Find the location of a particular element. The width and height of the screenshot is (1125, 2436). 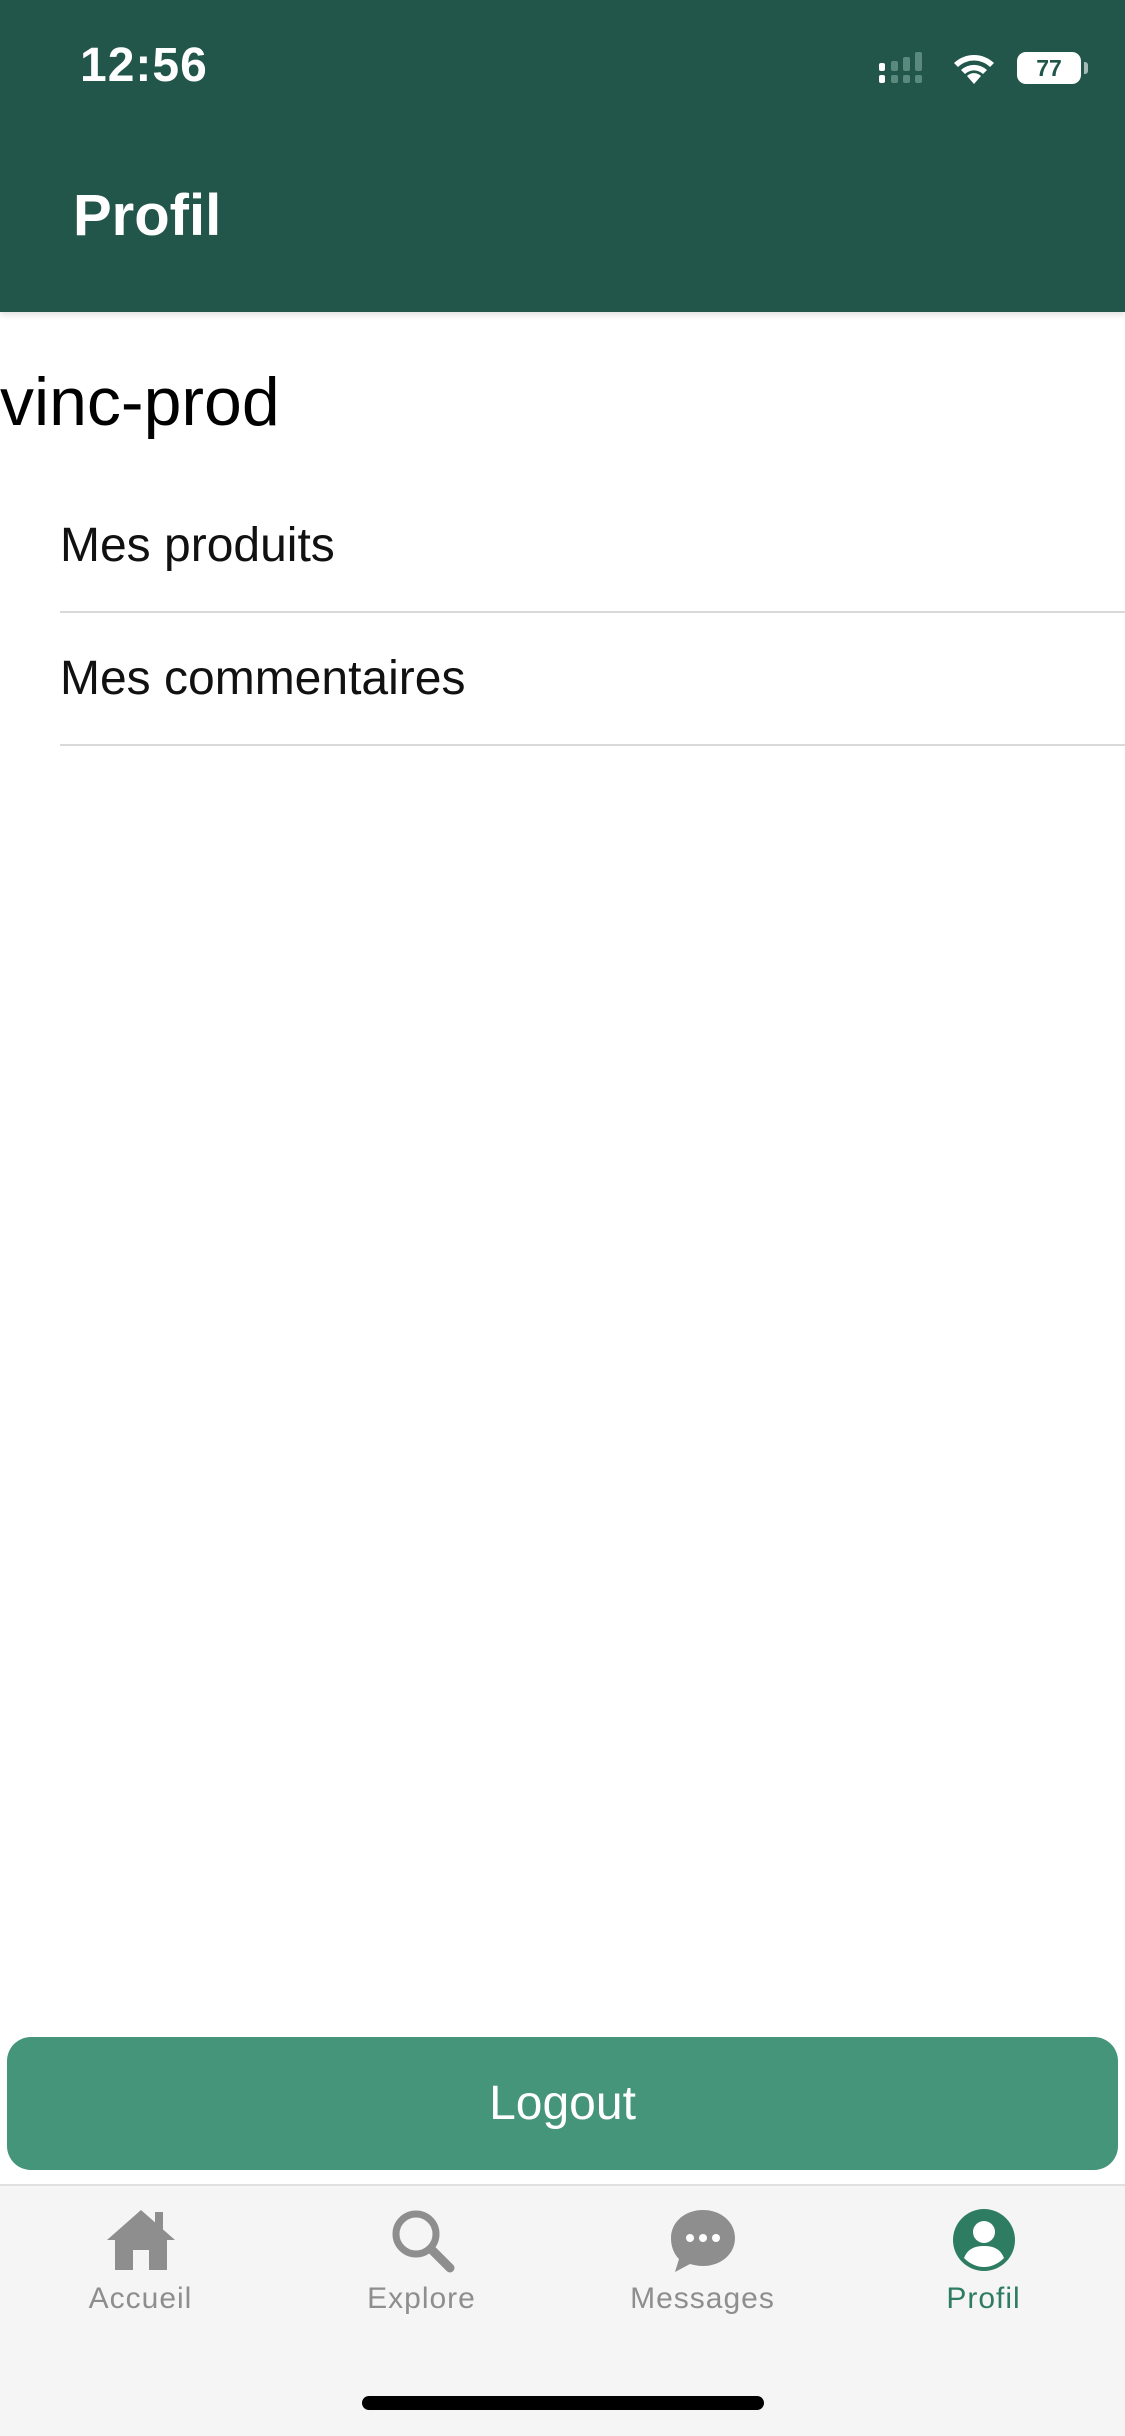

tab-label: Accueil is located at coordinates (140, 2298).